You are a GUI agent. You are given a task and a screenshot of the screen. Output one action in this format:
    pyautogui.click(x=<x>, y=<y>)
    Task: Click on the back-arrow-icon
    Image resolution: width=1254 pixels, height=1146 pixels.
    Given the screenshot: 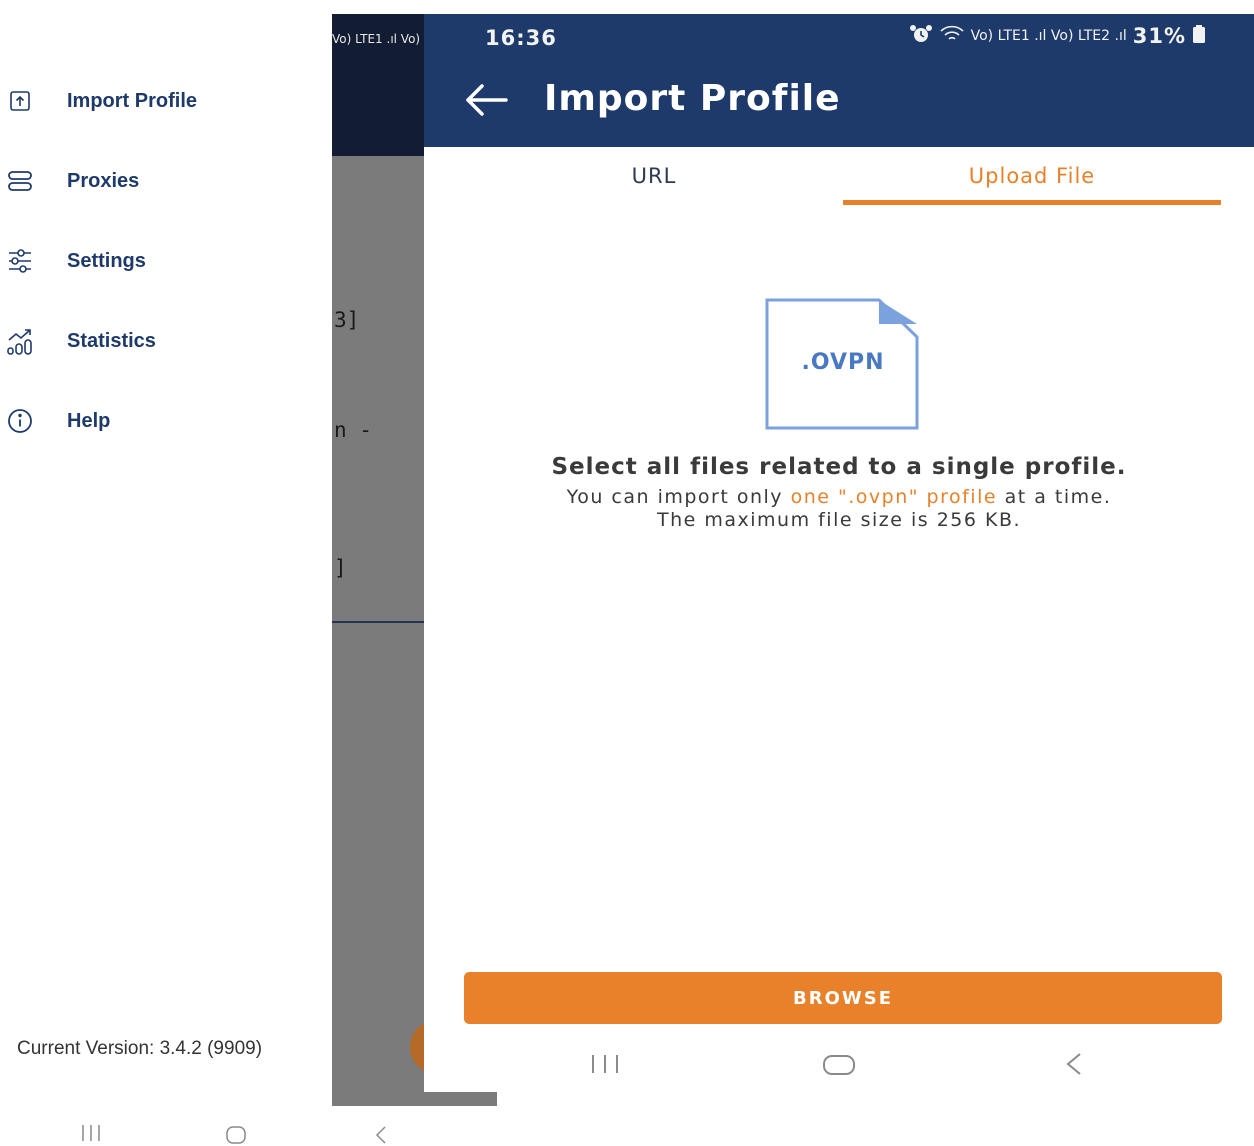 What is the action you would take?
    pyautogui.click(x=487, y=100)
    